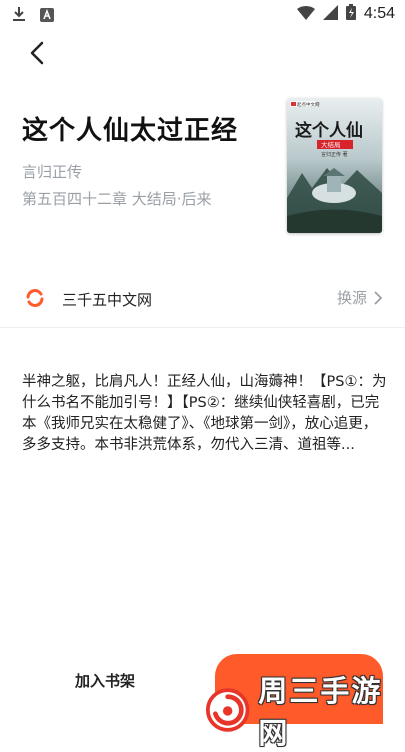 This screenshot has width=405, height=752. Describe the element at coordinates (330, 14) in the screenshot. I see `signal-icon` at that location.